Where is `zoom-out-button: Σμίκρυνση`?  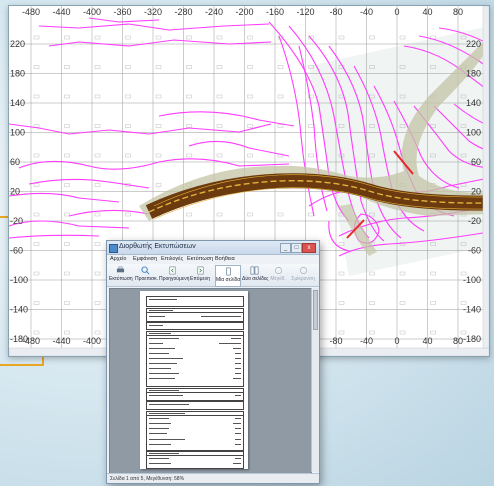
zoom-out-button: Σμίκρυνση is located at coordinates (303, 275).